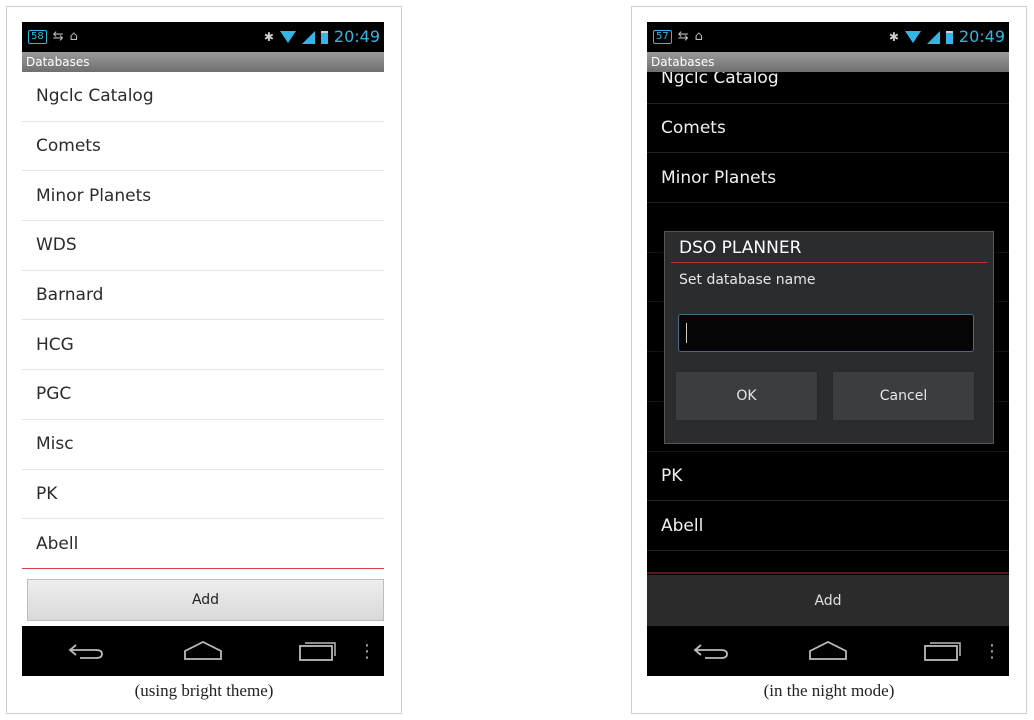  What do you see at coordinates (903, 396) in the screenshot?
I see `cancel-button: Cancel` at bounding box center [903, 396].